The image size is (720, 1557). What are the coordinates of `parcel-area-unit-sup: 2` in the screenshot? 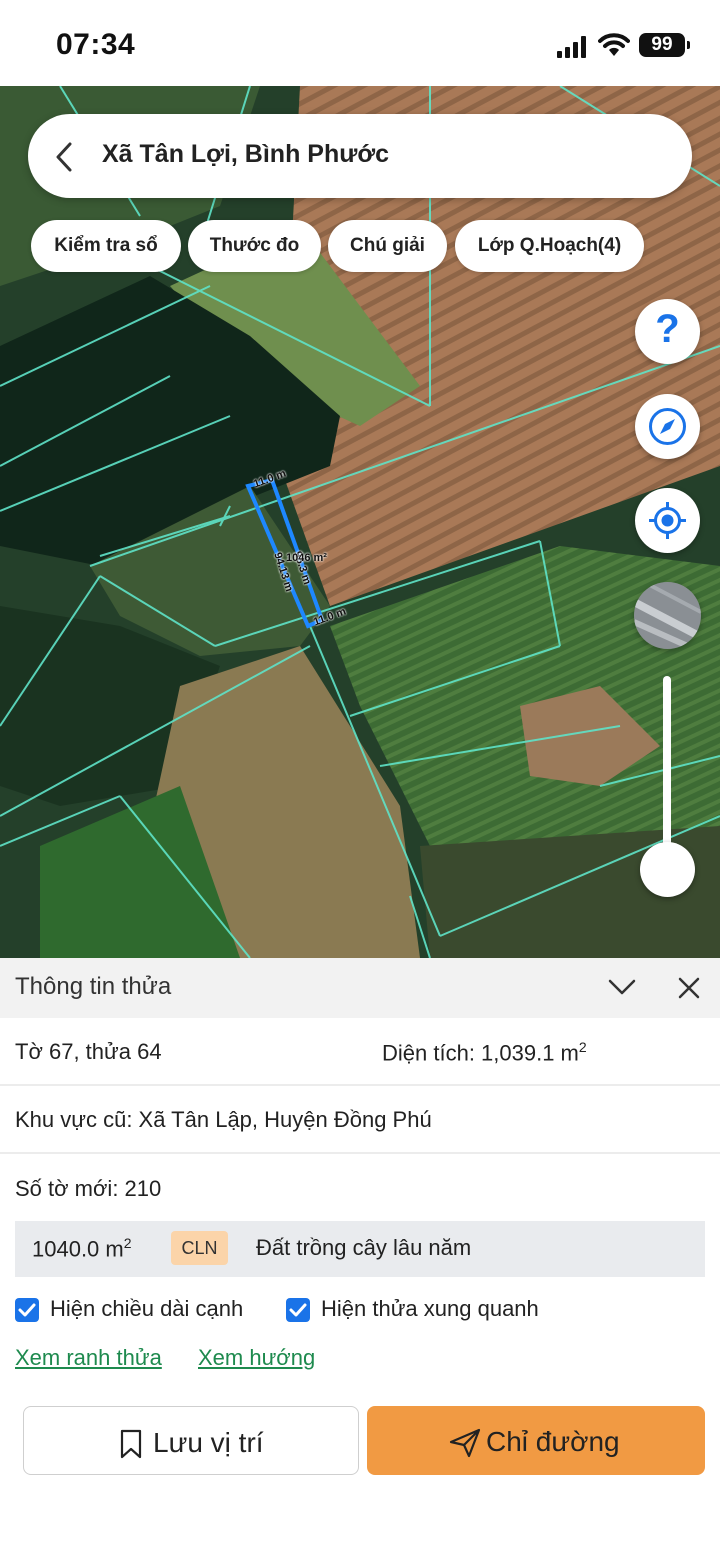 It's located at (582, 1047).